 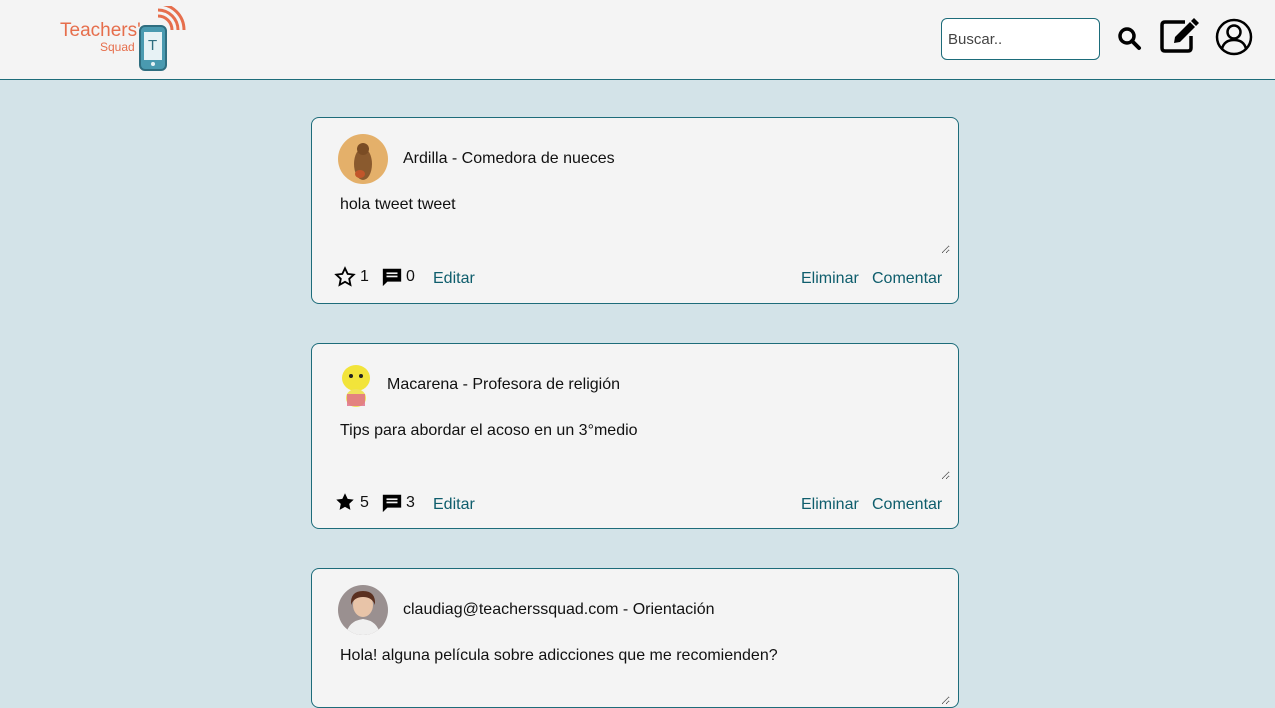 What do you see at coordinates (644, 446) in the screenshot?
I see `post-text: Tips para abordar el acoso en un 3°medio` at bounding box center [644, 446].